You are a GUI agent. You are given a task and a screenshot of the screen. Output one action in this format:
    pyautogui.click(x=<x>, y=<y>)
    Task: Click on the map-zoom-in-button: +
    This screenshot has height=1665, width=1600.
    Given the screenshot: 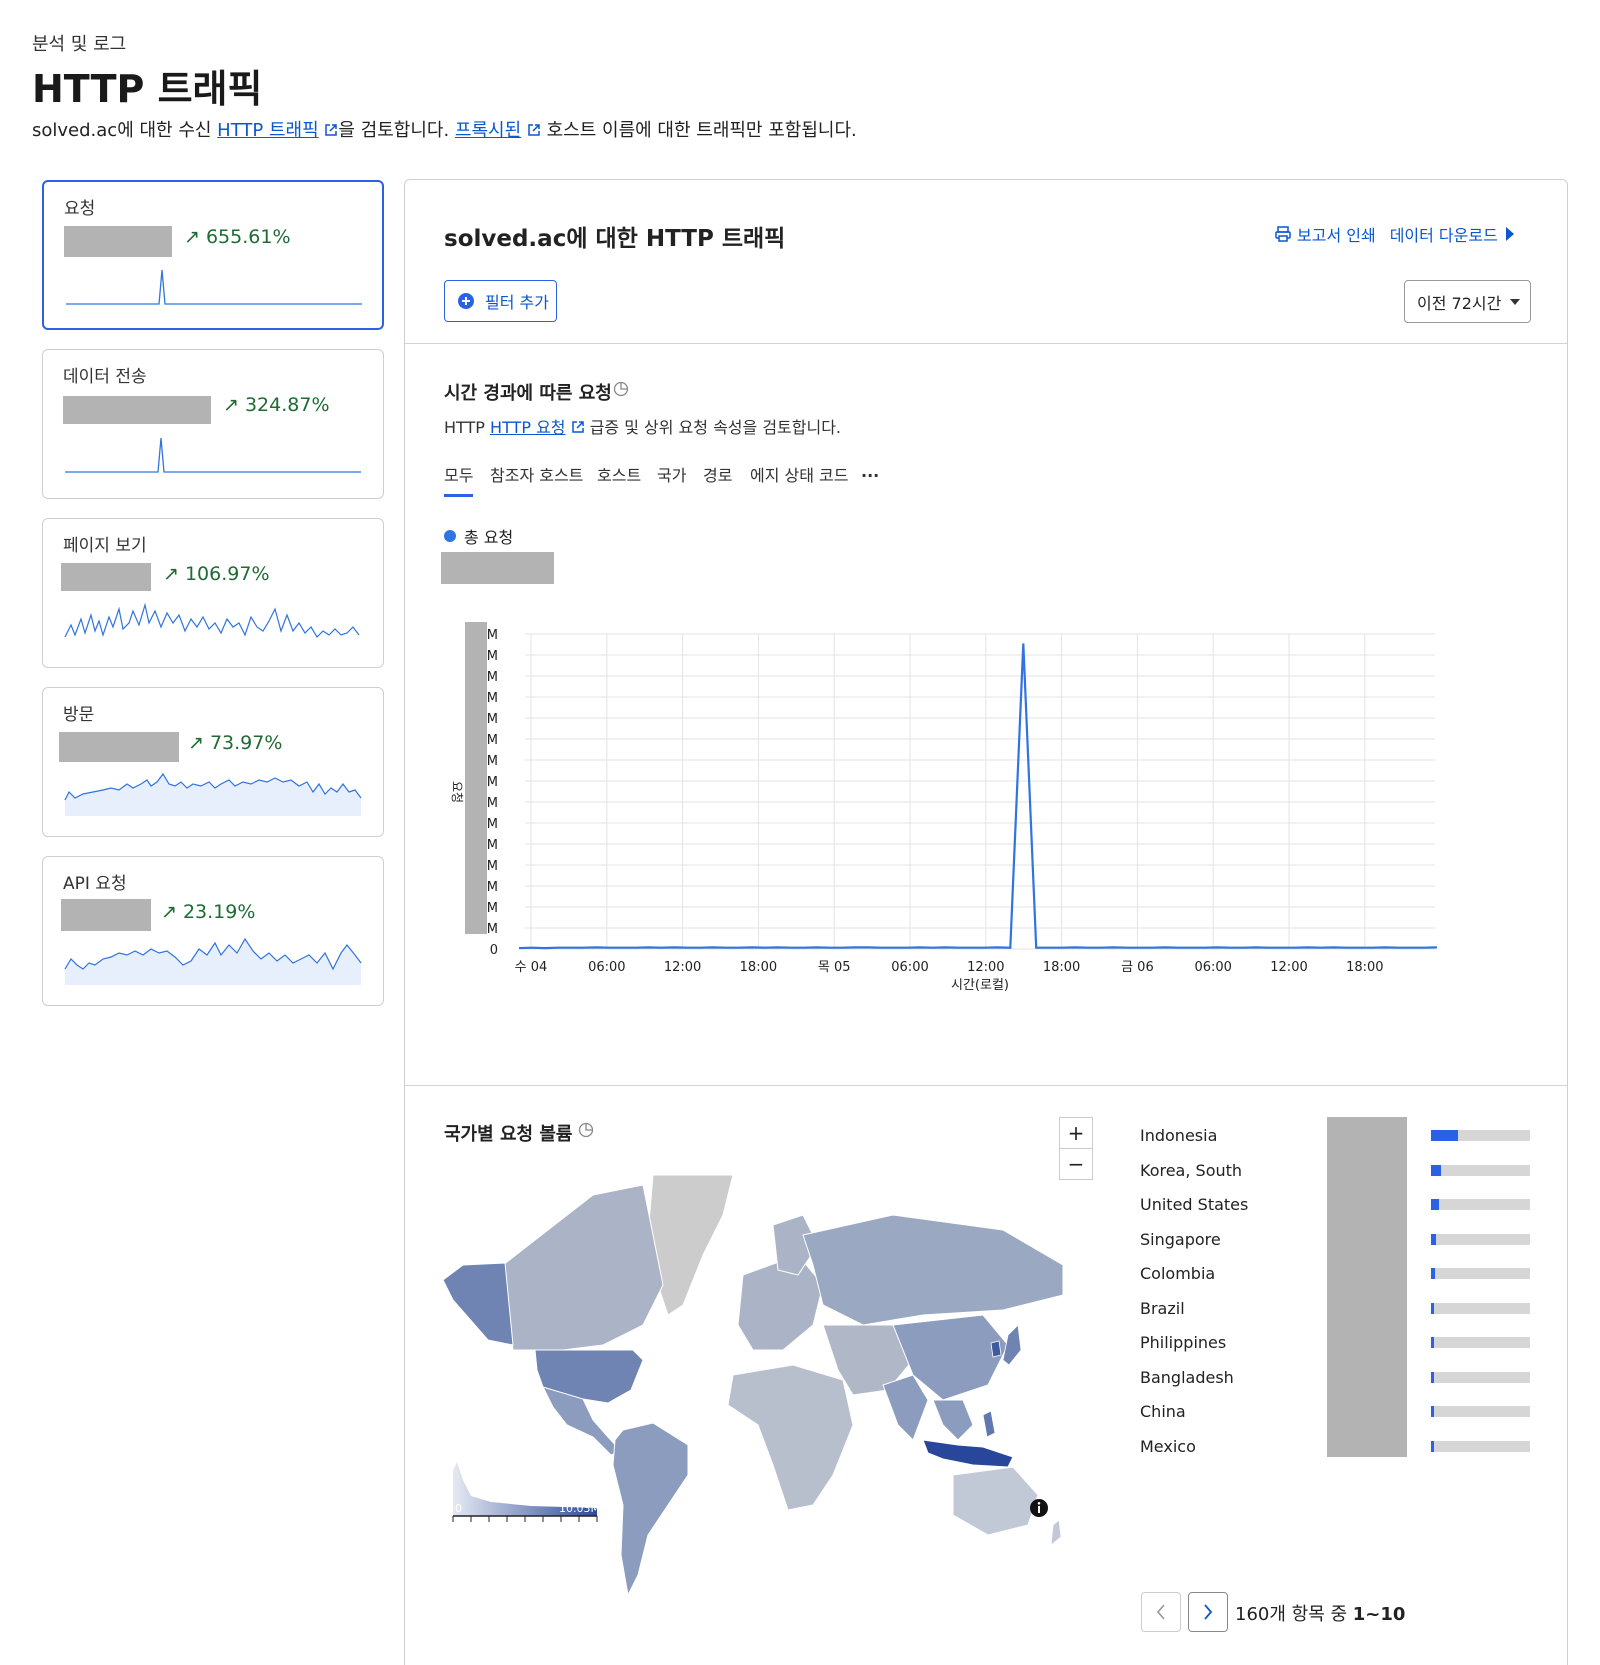 What is the action you would take?
    pyautogui.click(x=1076, y=1133)
    